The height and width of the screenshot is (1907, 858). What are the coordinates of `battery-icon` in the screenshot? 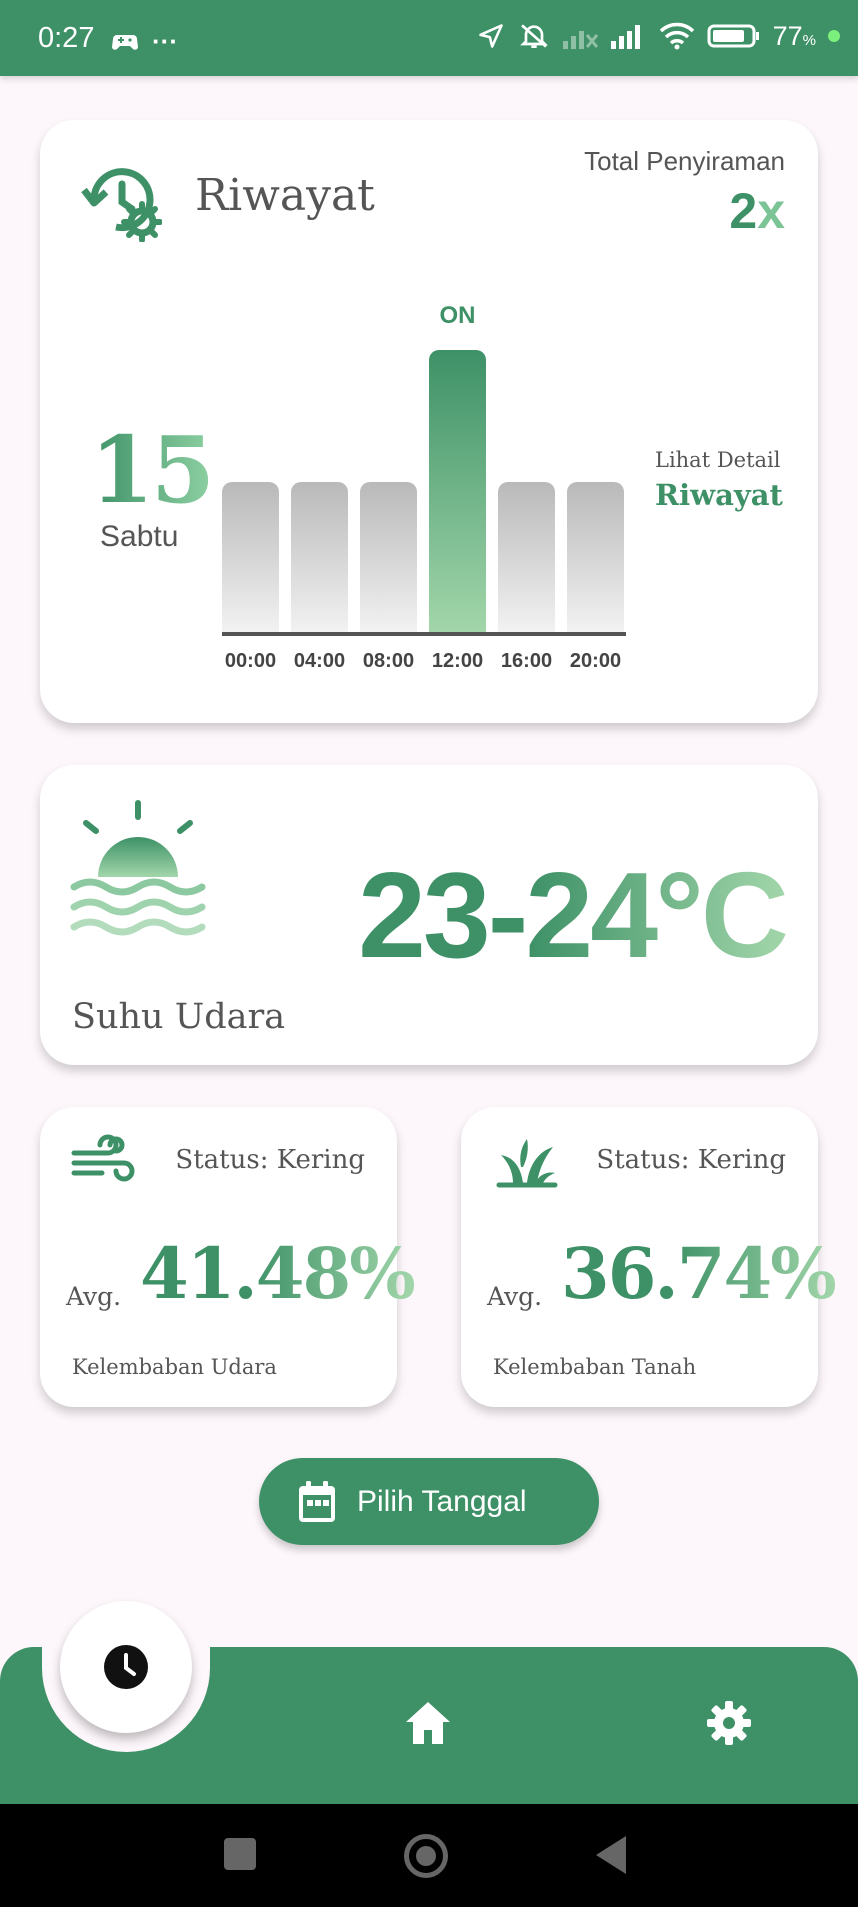 It's located at (733, 36).